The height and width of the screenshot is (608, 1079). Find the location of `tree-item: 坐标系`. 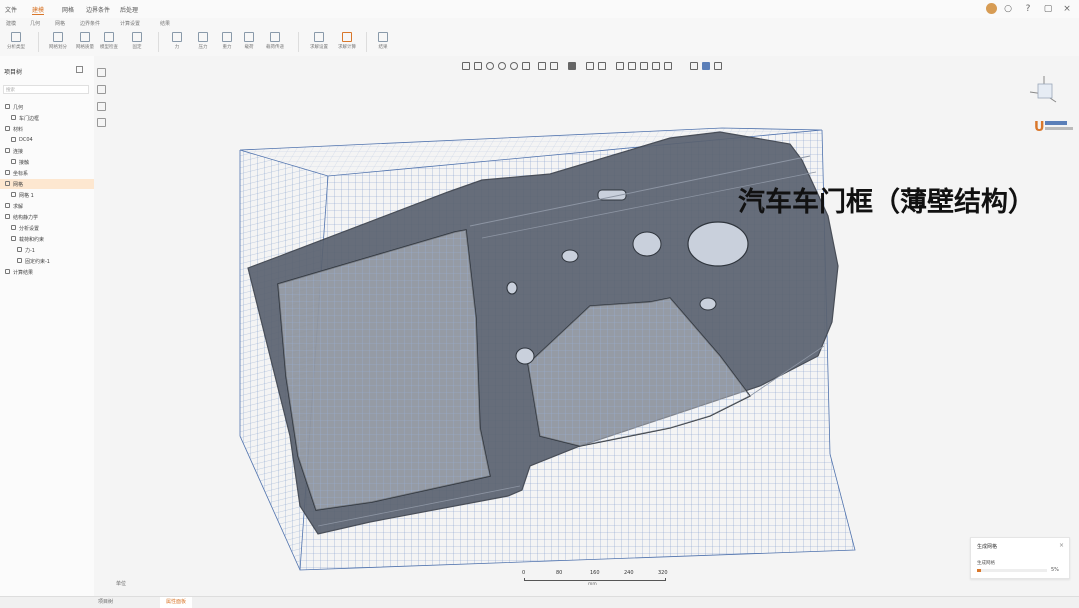

tree-item: 坐标系 is located at coordinates (47, 173).